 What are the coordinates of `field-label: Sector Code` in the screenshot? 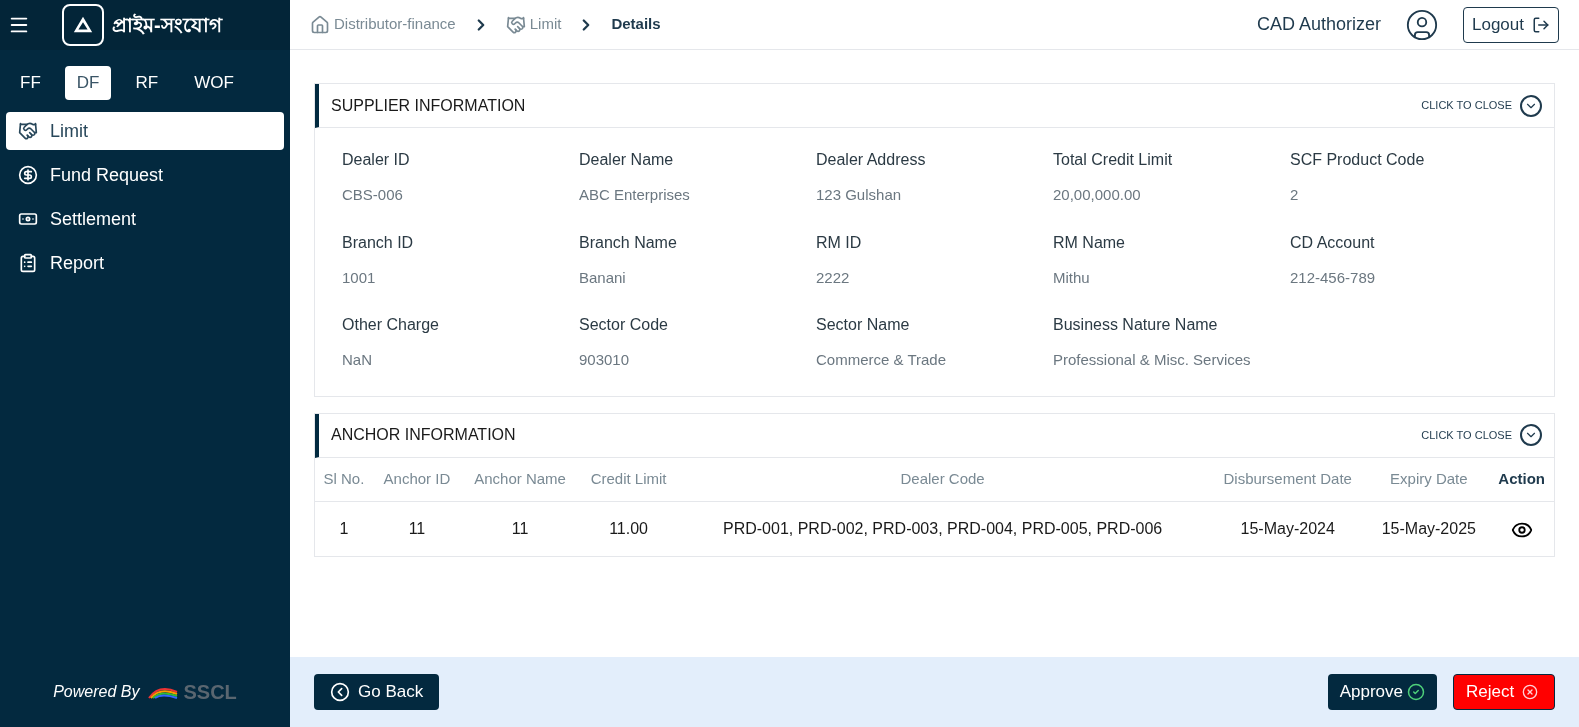 It's located at (624, 325).